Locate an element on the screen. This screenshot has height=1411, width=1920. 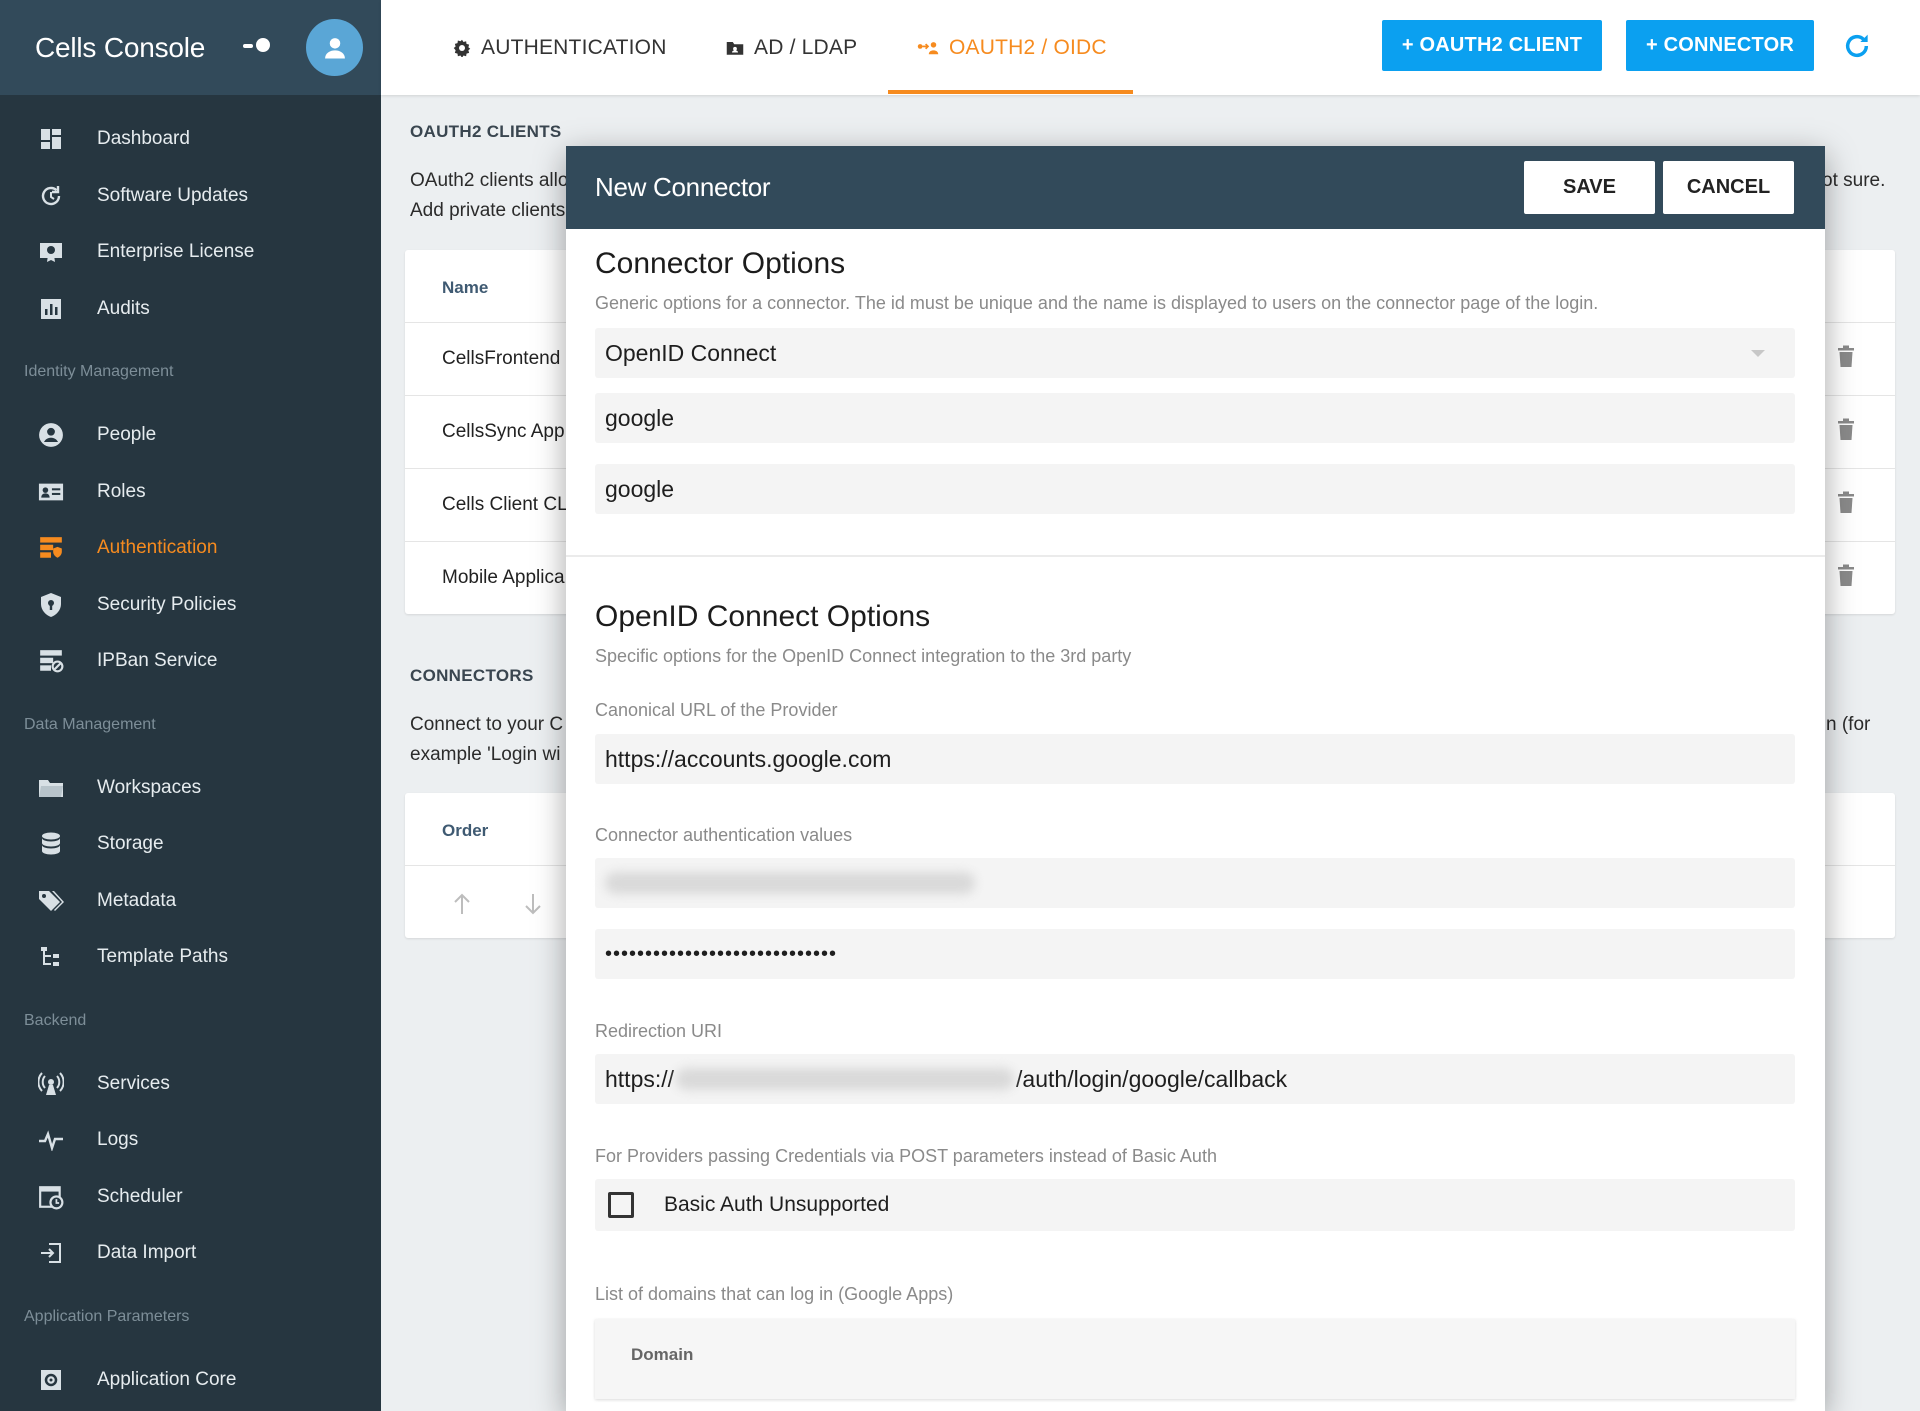
redirect-uri-prefix: https:// is located at coordinates (640, 1078).